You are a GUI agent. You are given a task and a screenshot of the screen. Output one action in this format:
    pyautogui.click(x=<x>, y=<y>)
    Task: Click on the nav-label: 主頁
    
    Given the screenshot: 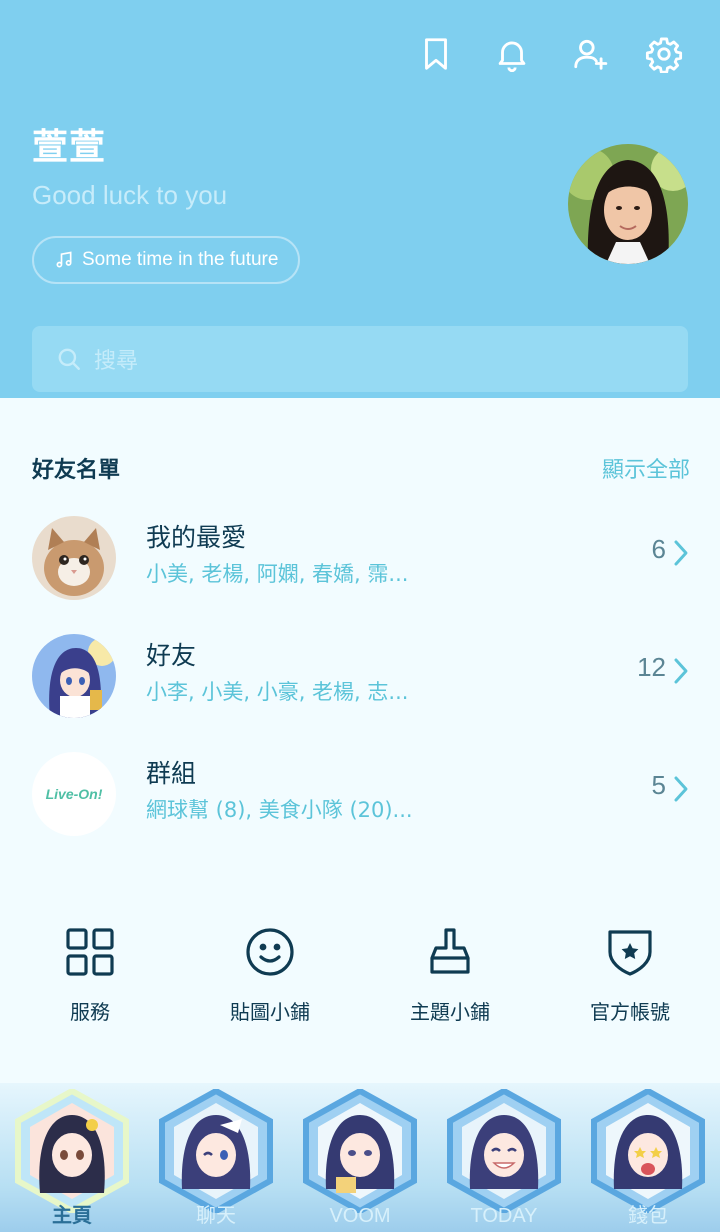 What is the action you would take?
    pyautogui.click(x=72, y=1216)
    